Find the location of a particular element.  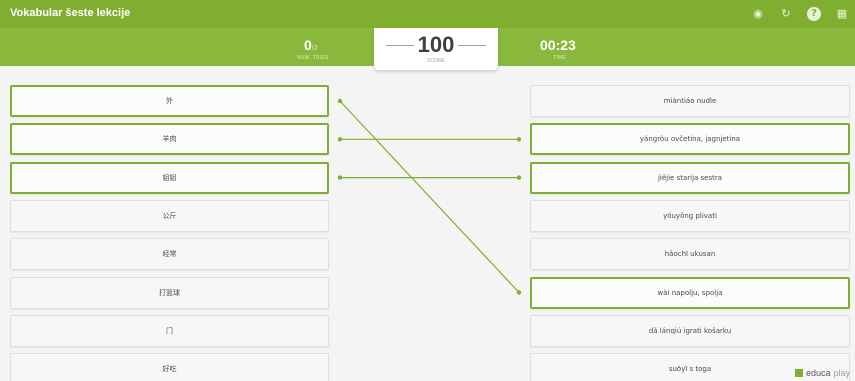

right-card-label: yóuyǒng plivati is located at coordinates (690, 215).